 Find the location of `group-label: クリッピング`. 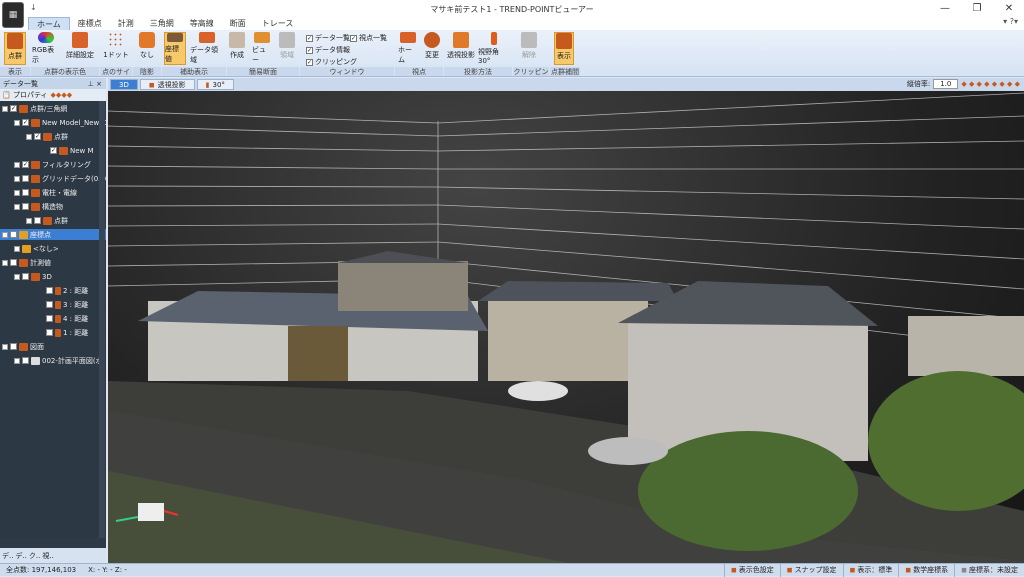

group-label: クリッピング is located at coordinates (531, 76).